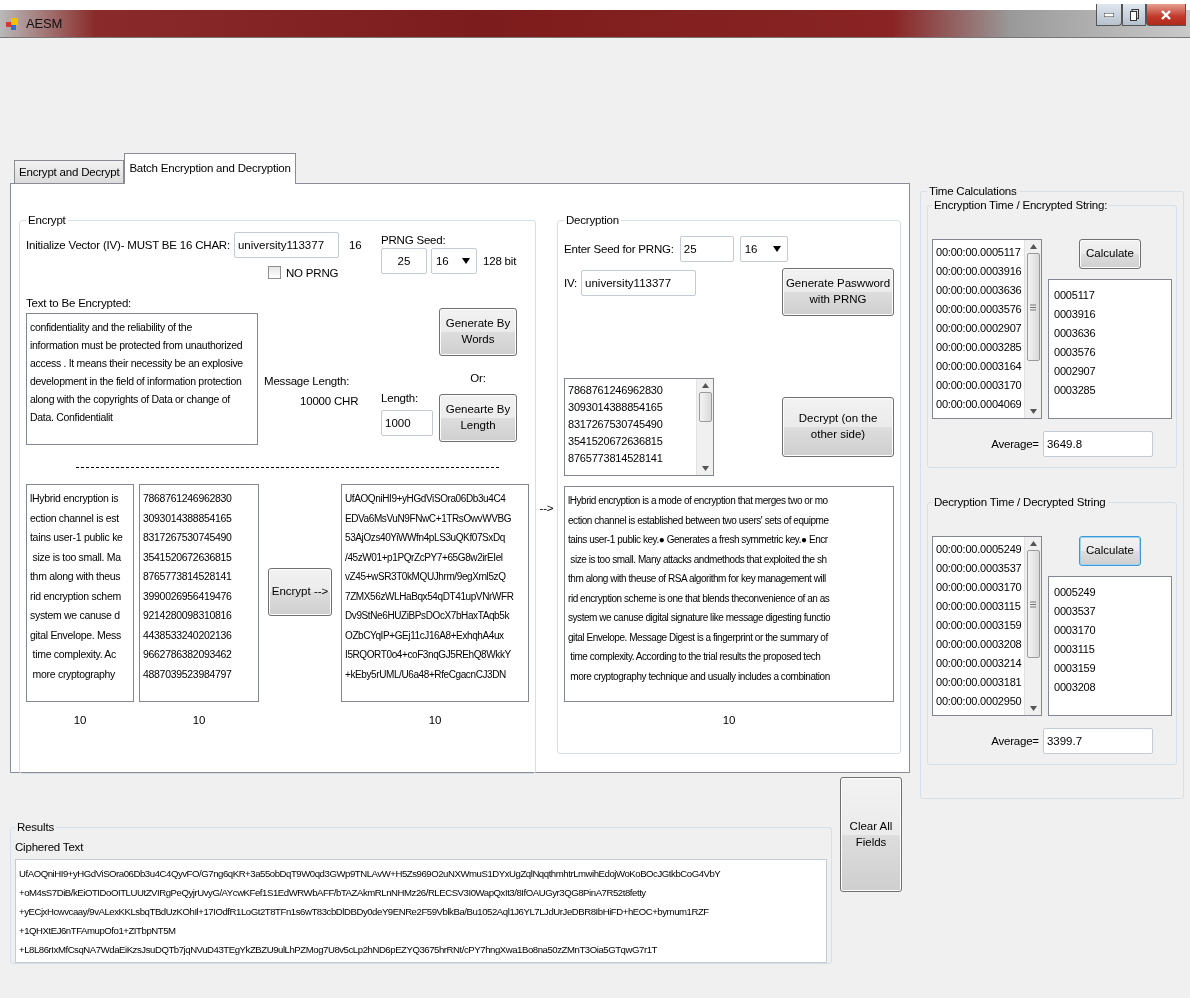 The image size is (1190, 998). I want to click on app-icon, so click(13, 23).